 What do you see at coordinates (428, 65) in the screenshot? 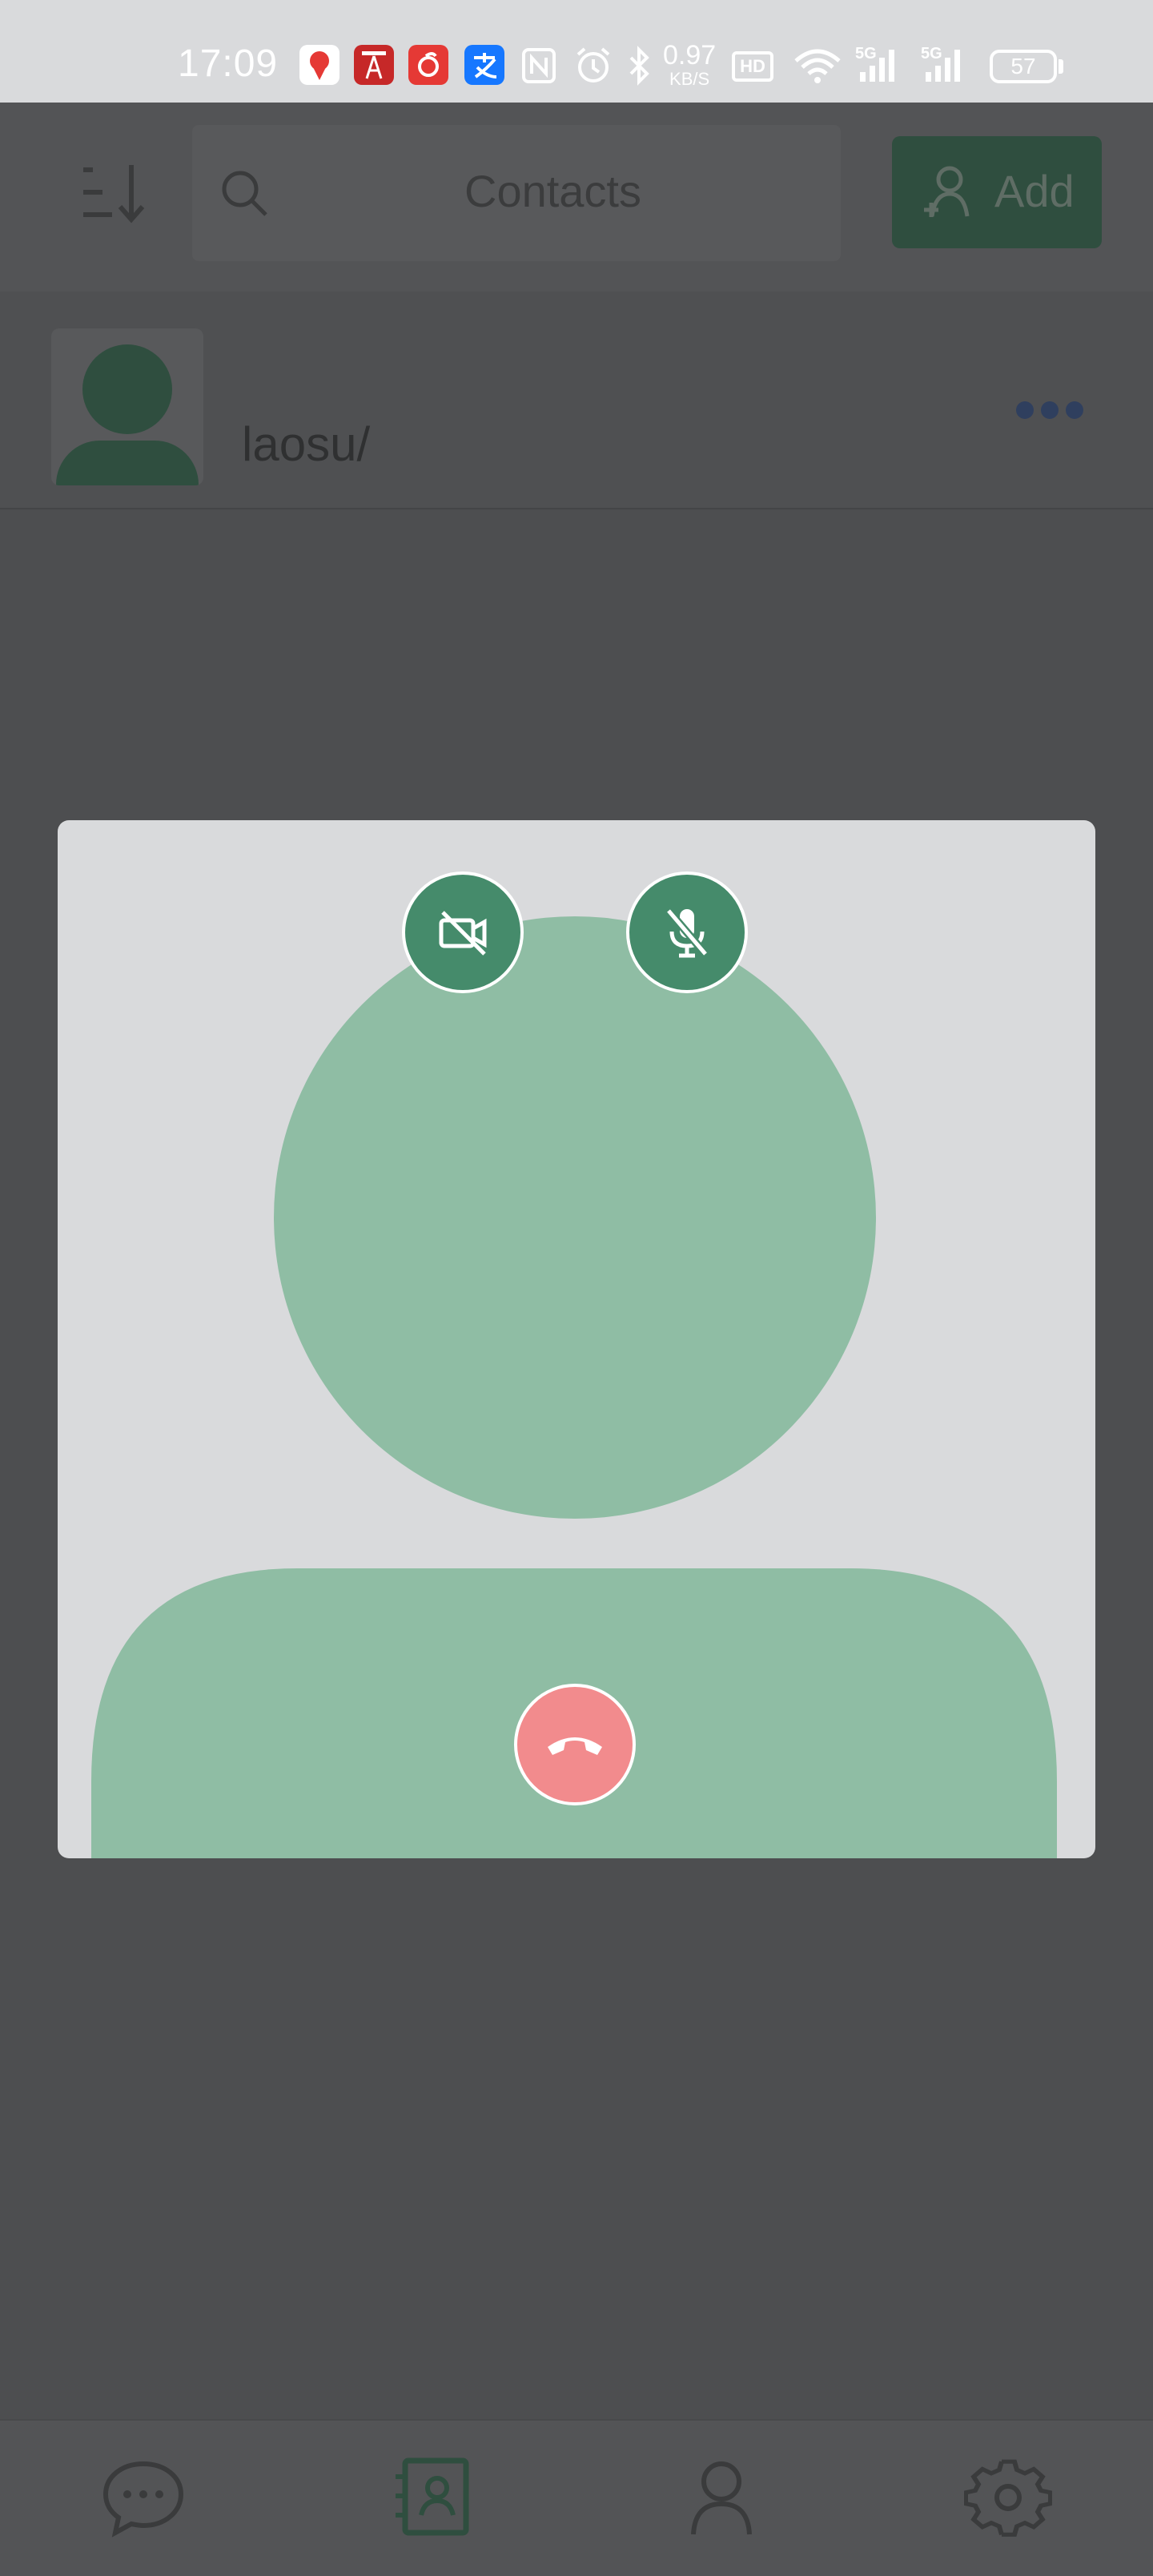
I see `music-app-icon` at bounding box center [428, 65].